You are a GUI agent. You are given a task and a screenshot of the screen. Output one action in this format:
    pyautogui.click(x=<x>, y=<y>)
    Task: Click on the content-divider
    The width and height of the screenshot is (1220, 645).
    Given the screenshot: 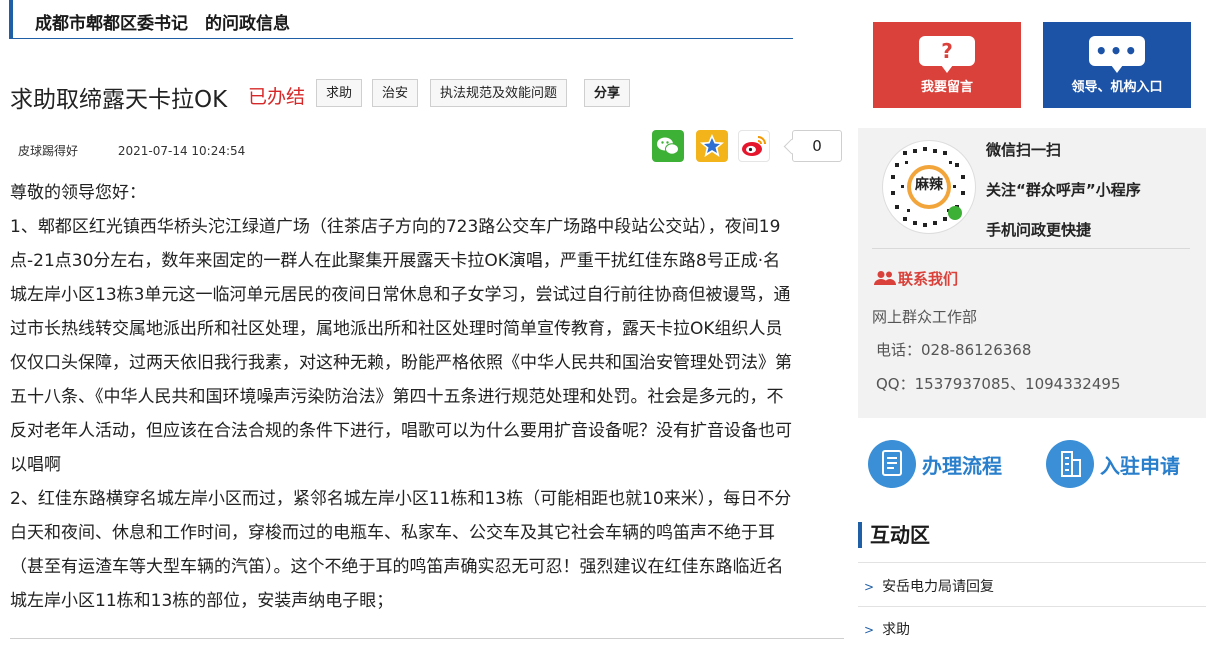 What is the action you would take?
    pyautogui.click(x=427, y=638)
    